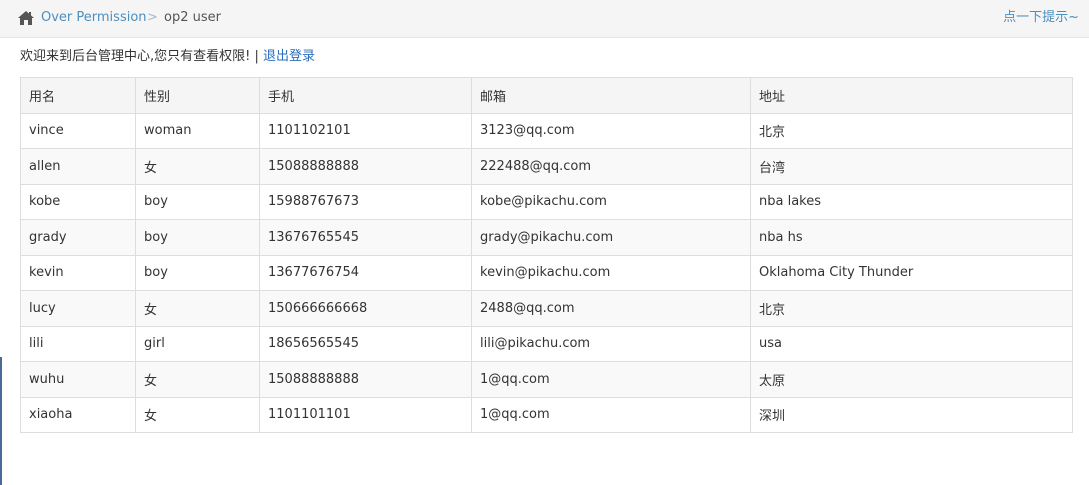 The height and width of the screenshot is (485, 1089). What do you see at coordinates (26, 18) in the screenshot?
I see `home-icon` at bounding box center [26, 18].